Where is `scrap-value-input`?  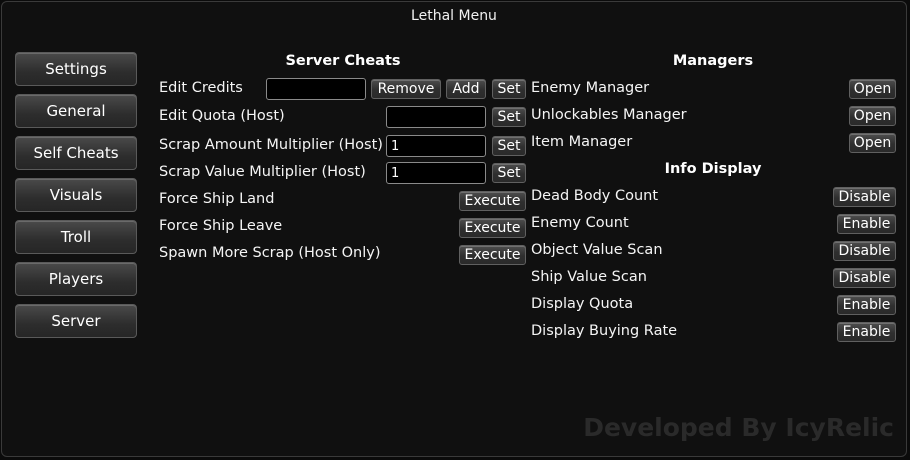
scrap-value-input is located at coordinates (436, 173).